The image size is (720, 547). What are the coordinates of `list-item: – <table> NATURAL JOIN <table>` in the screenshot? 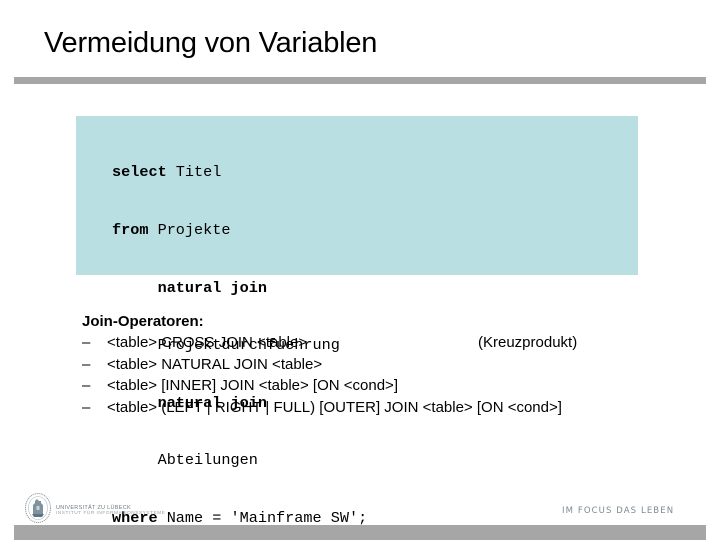 It's located at (202, 365).